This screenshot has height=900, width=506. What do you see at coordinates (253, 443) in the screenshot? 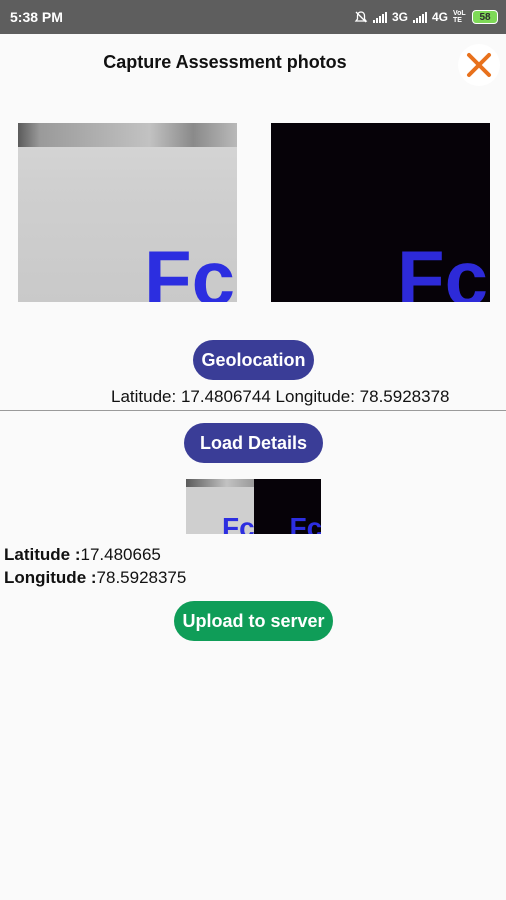
I see `load-details-button: Load Details` at bounding box center [253, 443].